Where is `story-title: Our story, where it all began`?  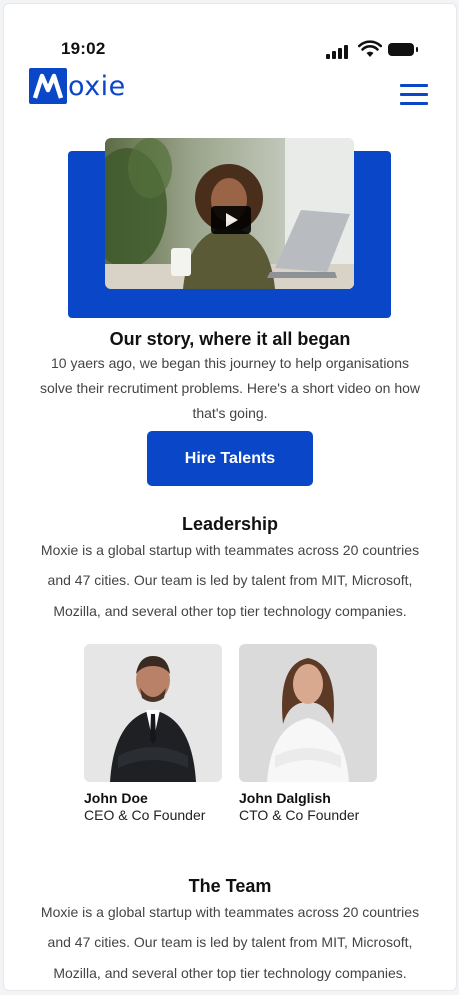 story-title: Our story, where it all began is located at coordinates (230, 339).